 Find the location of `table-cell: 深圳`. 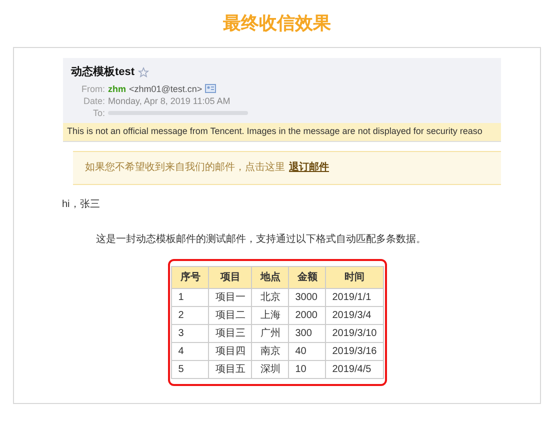

table-cell: 深圳 is located at coordinates (270, 369).